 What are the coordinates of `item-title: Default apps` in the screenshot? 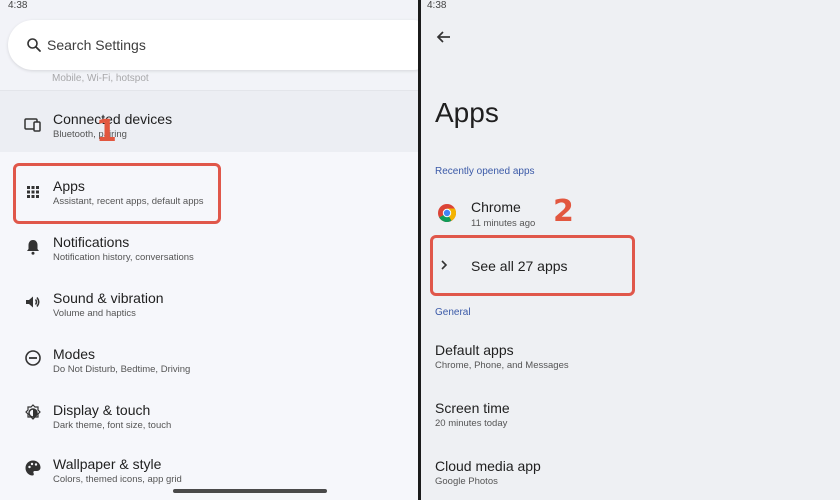 It's located at (474, 350).